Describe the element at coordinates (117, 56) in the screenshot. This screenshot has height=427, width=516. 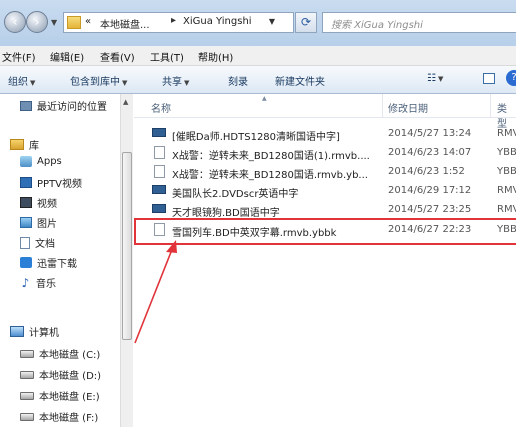
I see `menu-view: 查看(V)` at that location.